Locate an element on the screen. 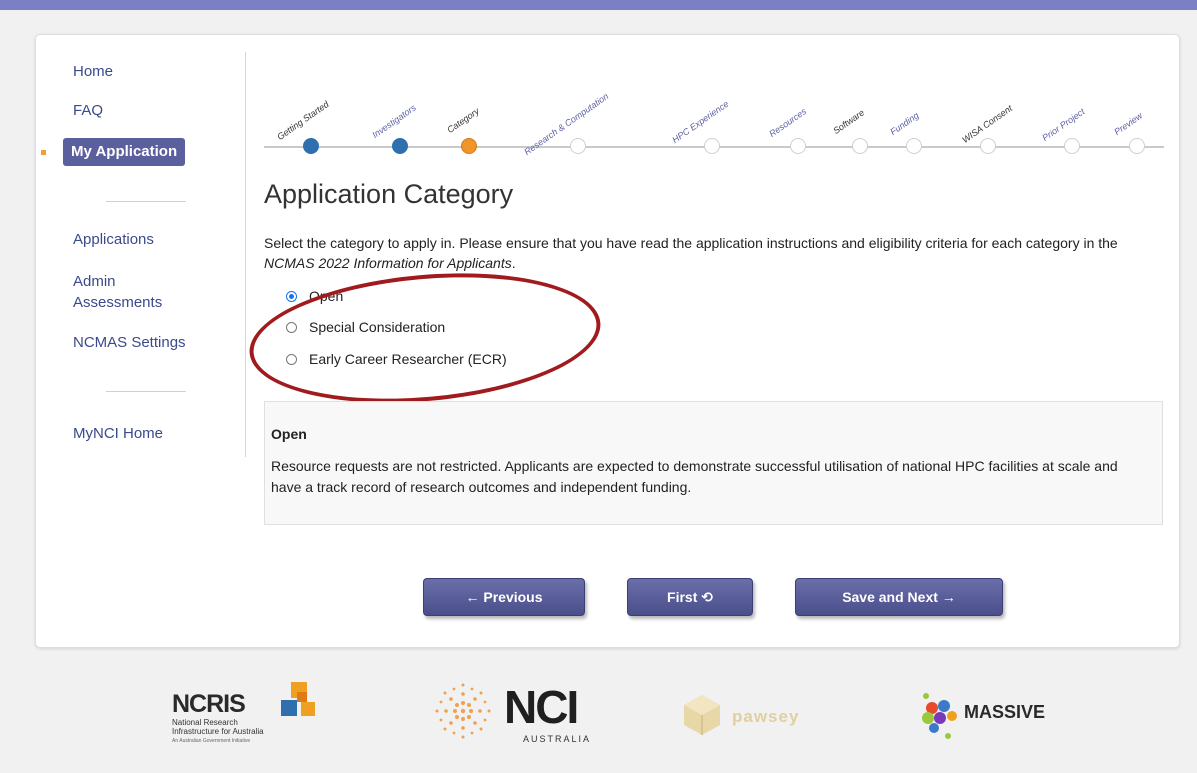 The height and width of the screenshot is (773, 1197). step-dot-wisa-consent is located at coordinates (988, 146).